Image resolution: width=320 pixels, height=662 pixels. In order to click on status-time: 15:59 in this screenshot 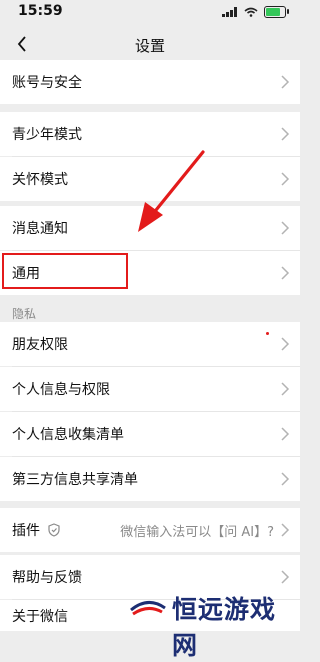, I will do `click(40, 11)`.